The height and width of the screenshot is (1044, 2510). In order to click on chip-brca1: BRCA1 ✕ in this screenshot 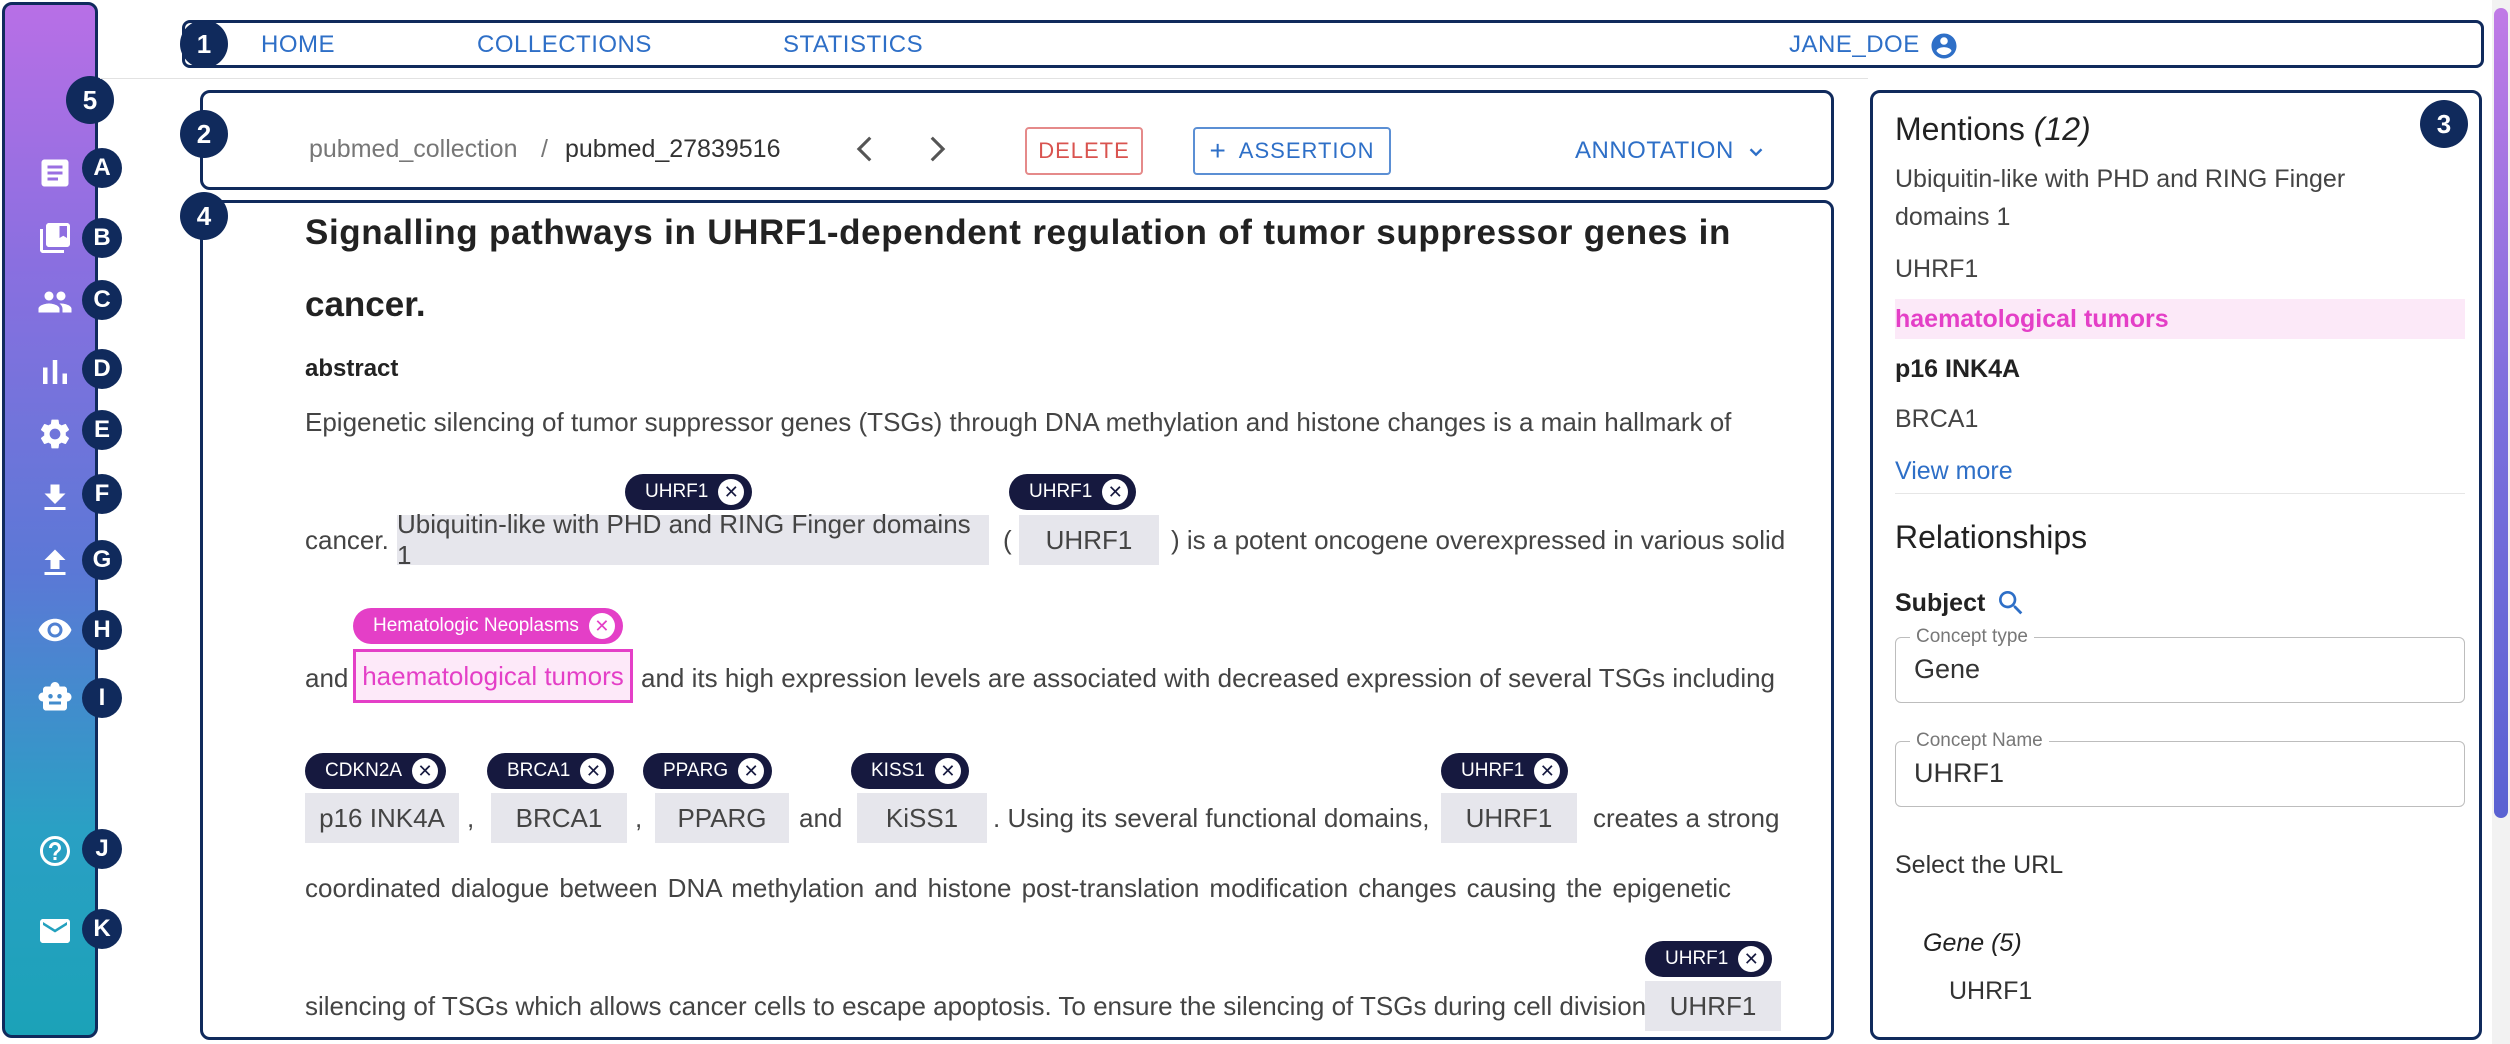, I will do `click(551, 771)`.